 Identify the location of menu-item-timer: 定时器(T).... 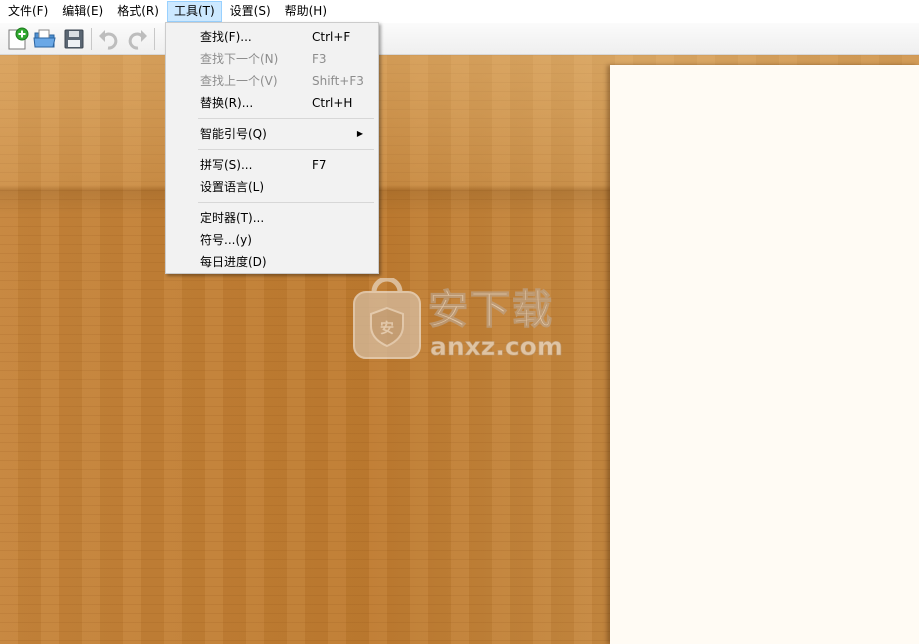
(272, 218).